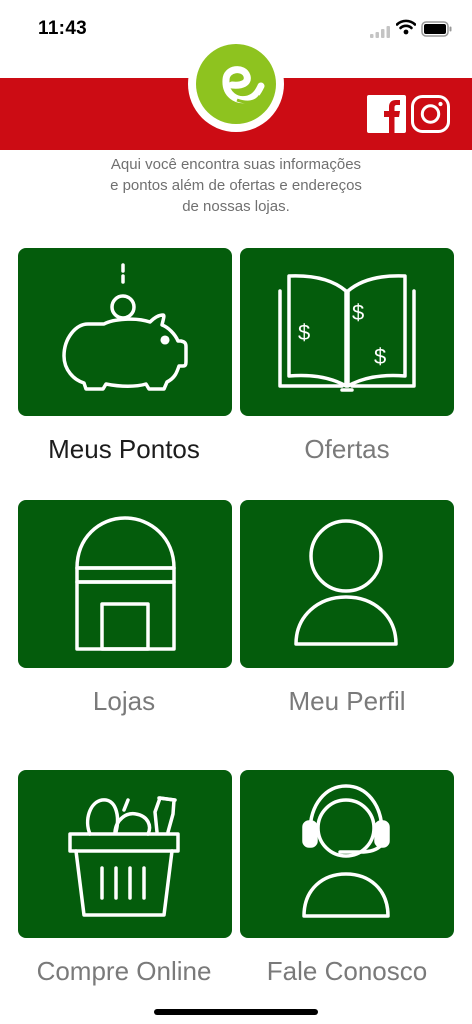 The image size is (472, 1024). I want to click on instagram-icon, so click(430, 114).